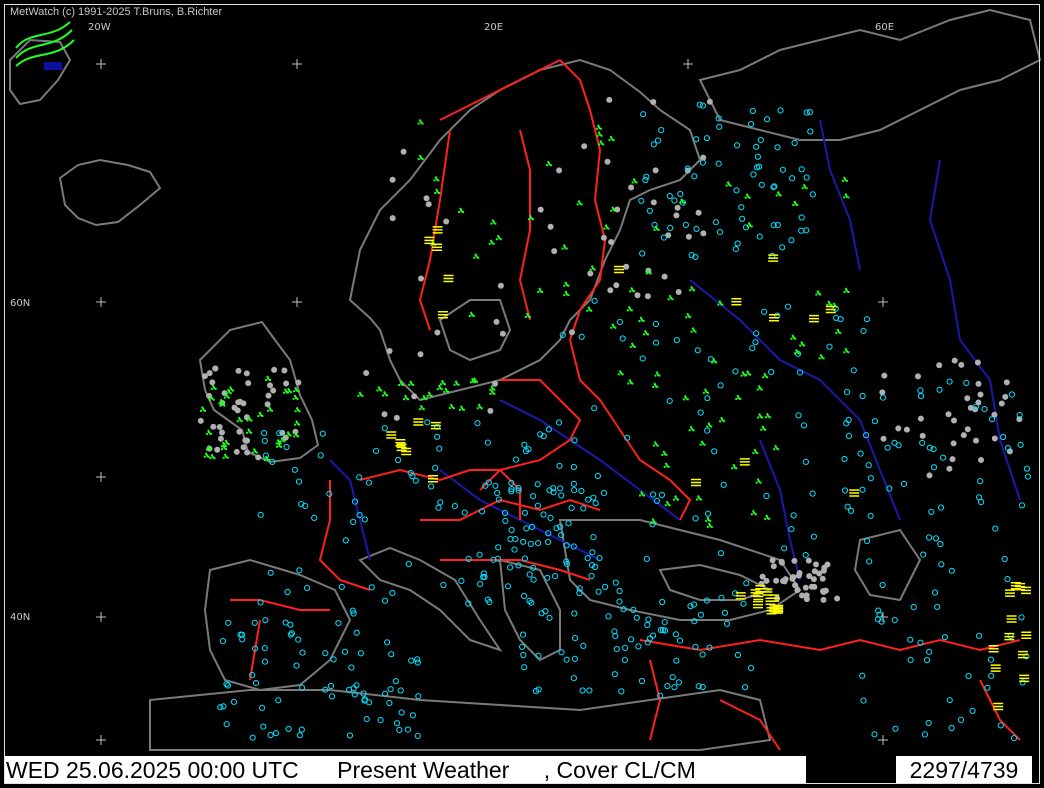  What do you see at coordinates (20, 617) in the screenshot?
I see `grid-label-40n: 40N` at bounding box center [20, 617].